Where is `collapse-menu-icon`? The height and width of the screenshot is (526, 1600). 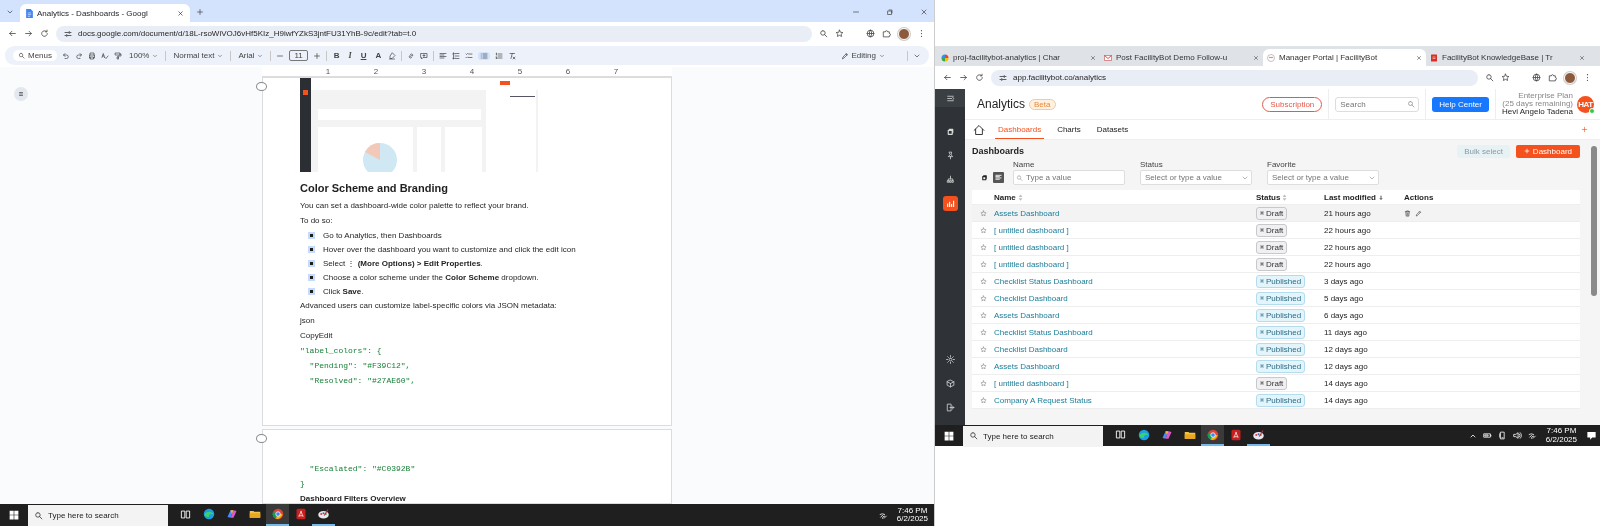
collapse-menu-icon is located at coordinates (950, 98).